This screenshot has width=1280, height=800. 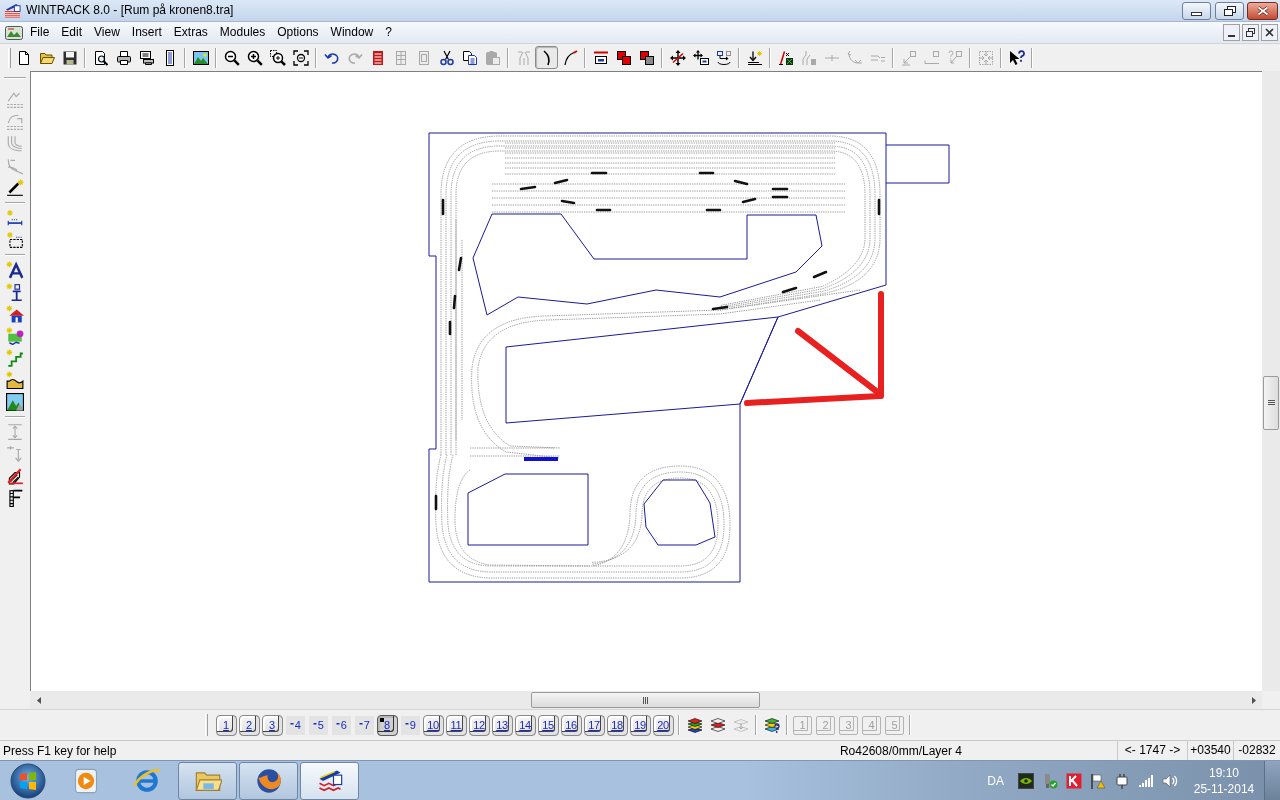 I want to click on layer-button: 18, so click(x=617, y=725).